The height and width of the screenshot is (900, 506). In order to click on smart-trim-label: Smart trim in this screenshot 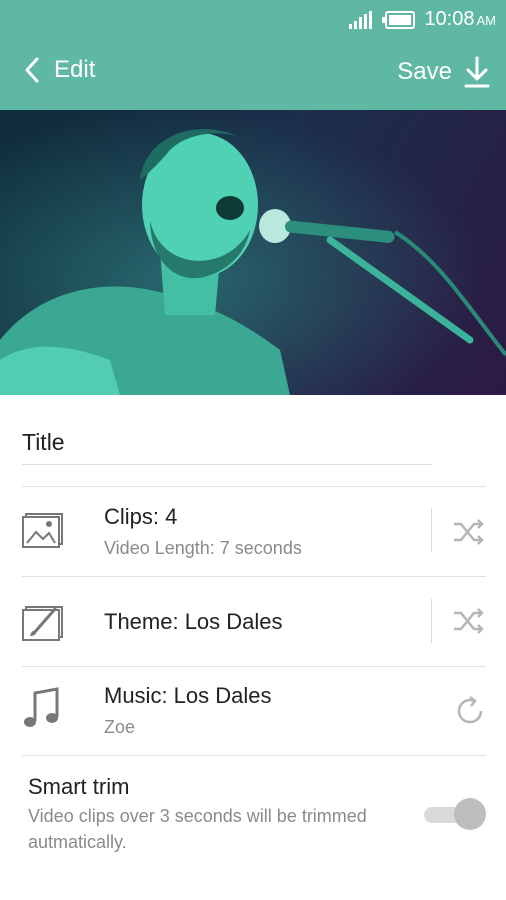, I will do `click(79, 786)`.